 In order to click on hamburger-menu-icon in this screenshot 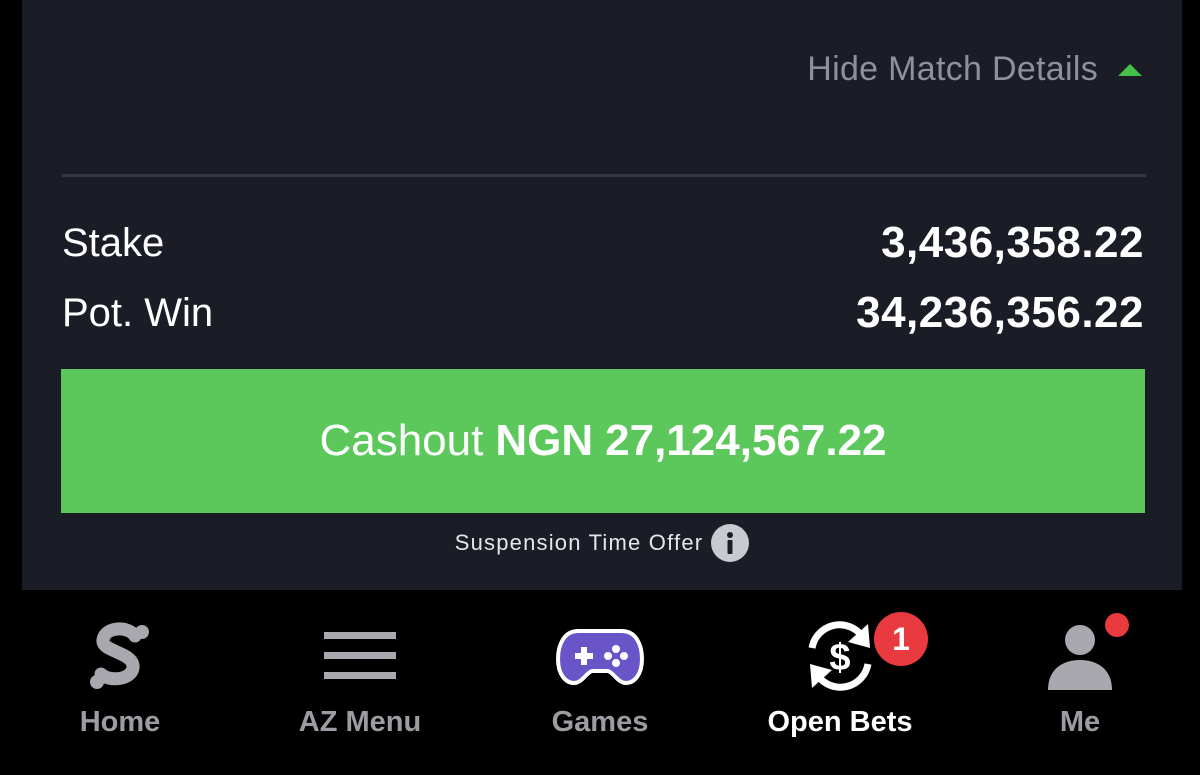, I will do `click(360, 656)`.